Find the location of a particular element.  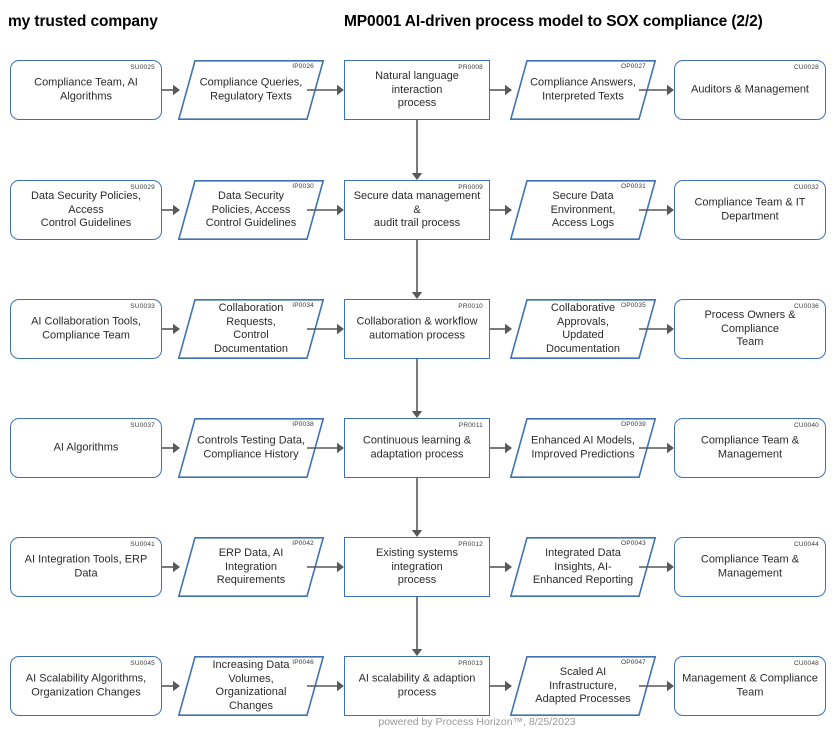

node-code: CU0032 is located at coordinates (806, 187).